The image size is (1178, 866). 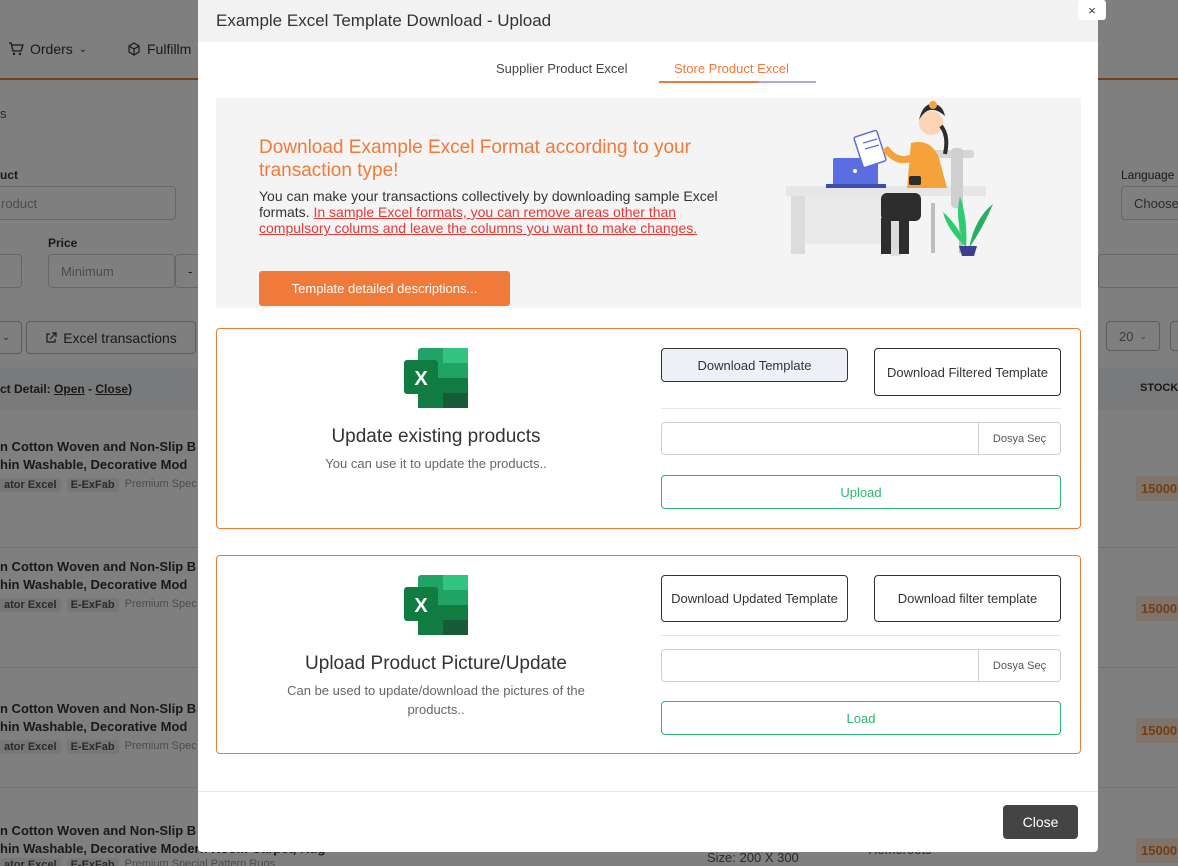 I want to click on modal-header: Example Excel Template Download - Upload, so click(x=648, y=21).